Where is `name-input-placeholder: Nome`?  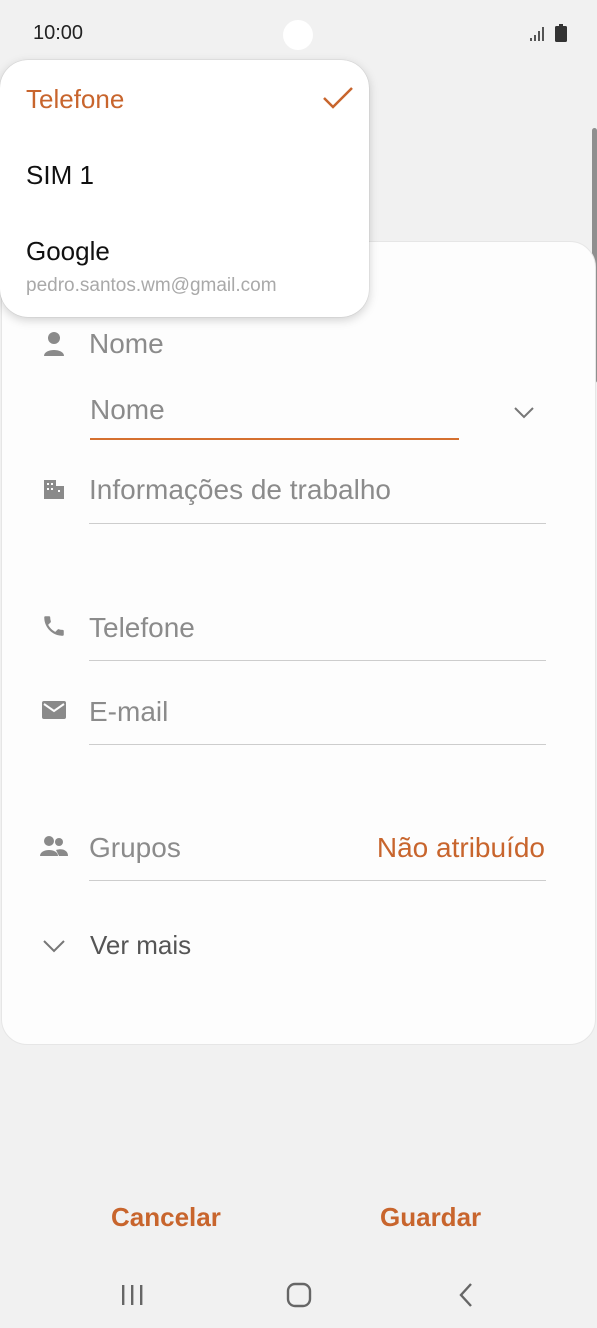 name-input-placeholder: Nome is located at coordinates (127, 409).